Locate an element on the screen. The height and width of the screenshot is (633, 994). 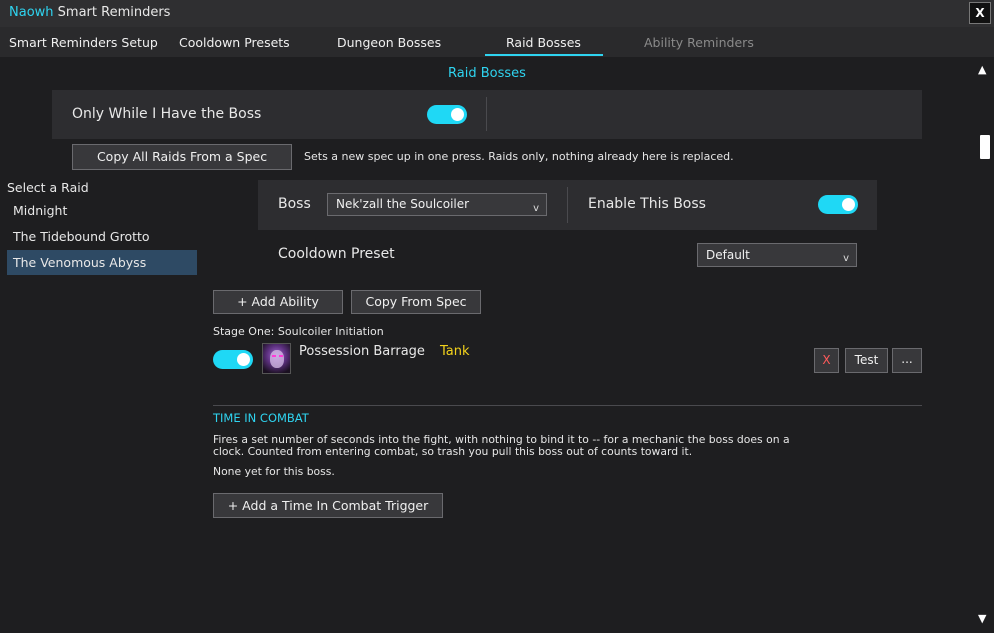
window-title-rest: Smart Reminders is located at coordinates (112, 12).